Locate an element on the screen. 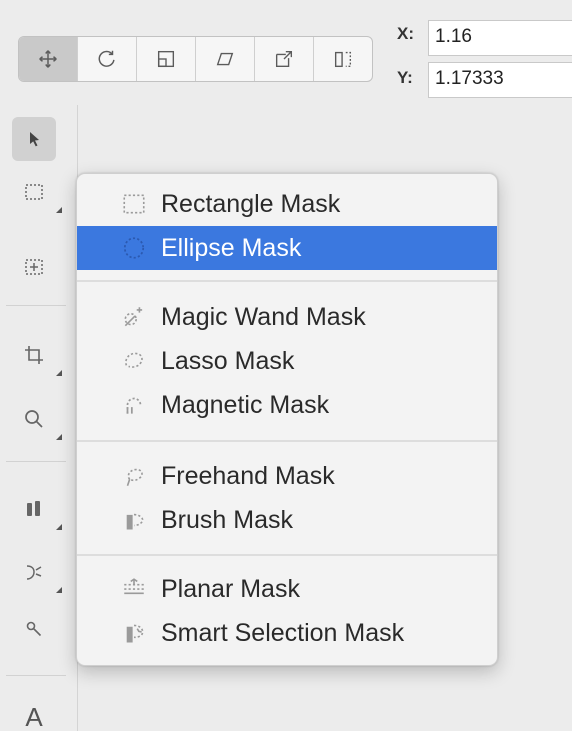 This screenshot has height=731, width=572. rectangle-select-tool is located at coordinates (37, 192).